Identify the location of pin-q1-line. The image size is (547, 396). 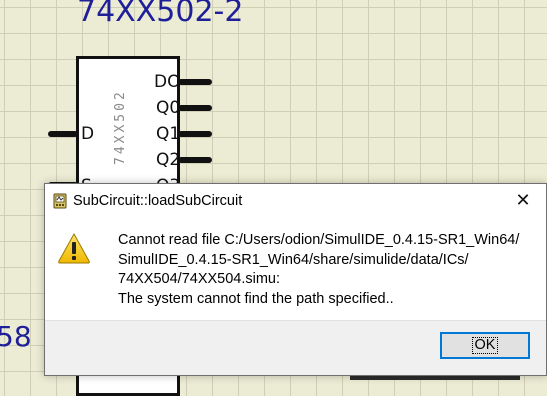
(195, 134).